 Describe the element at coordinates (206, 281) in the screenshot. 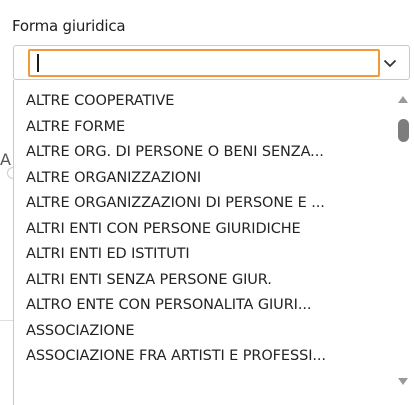

I see `dropdown-option: ALTRI ENTI SENZA PERSONE GIUR.` at that location.